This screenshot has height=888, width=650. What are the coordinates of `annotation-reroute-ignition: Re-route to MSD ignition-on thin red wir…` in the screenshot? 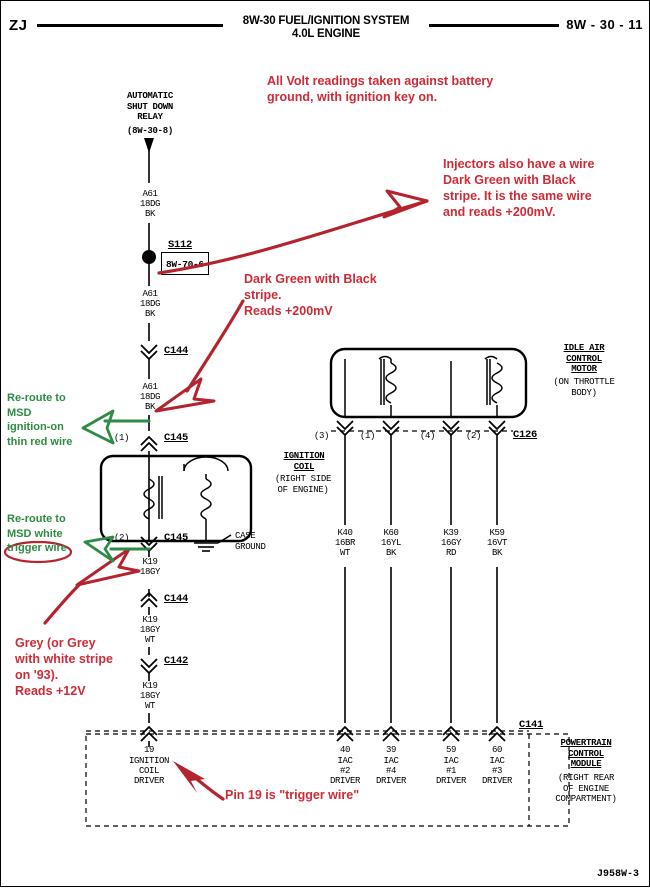 It's located at (40, 420).